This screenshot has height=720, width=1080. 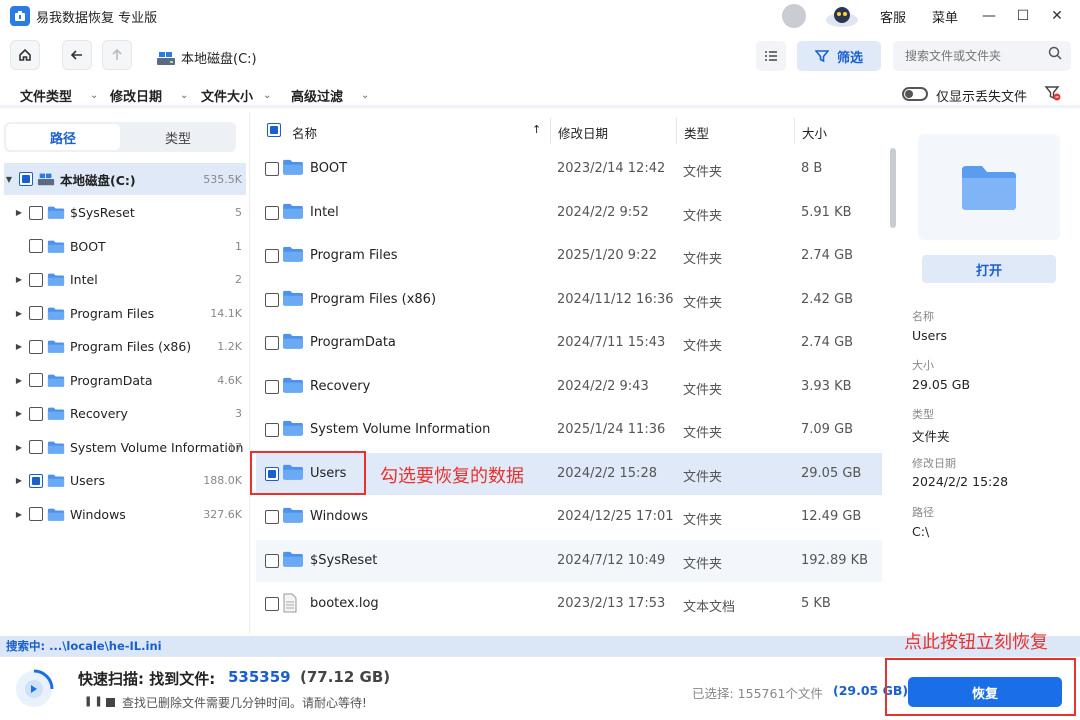 What do you see at coordinates (893, 16) in the screenshot?
I see `customer-service-link: 客服` at bounding box center [893, 16].